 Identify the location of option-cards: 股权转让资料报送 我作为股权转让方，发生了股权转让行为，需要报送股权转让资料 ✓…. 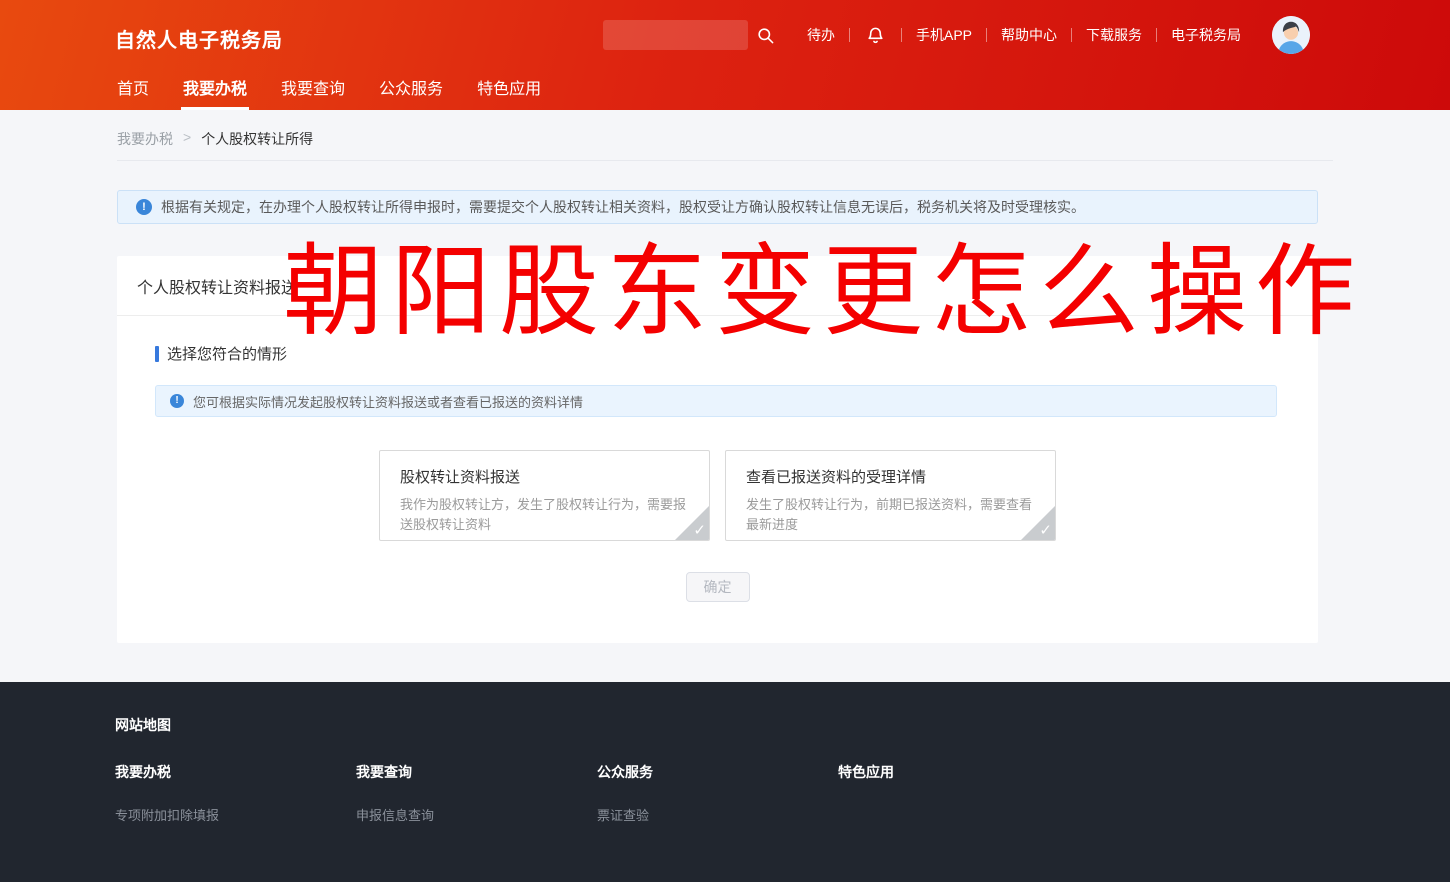
(717, 495).